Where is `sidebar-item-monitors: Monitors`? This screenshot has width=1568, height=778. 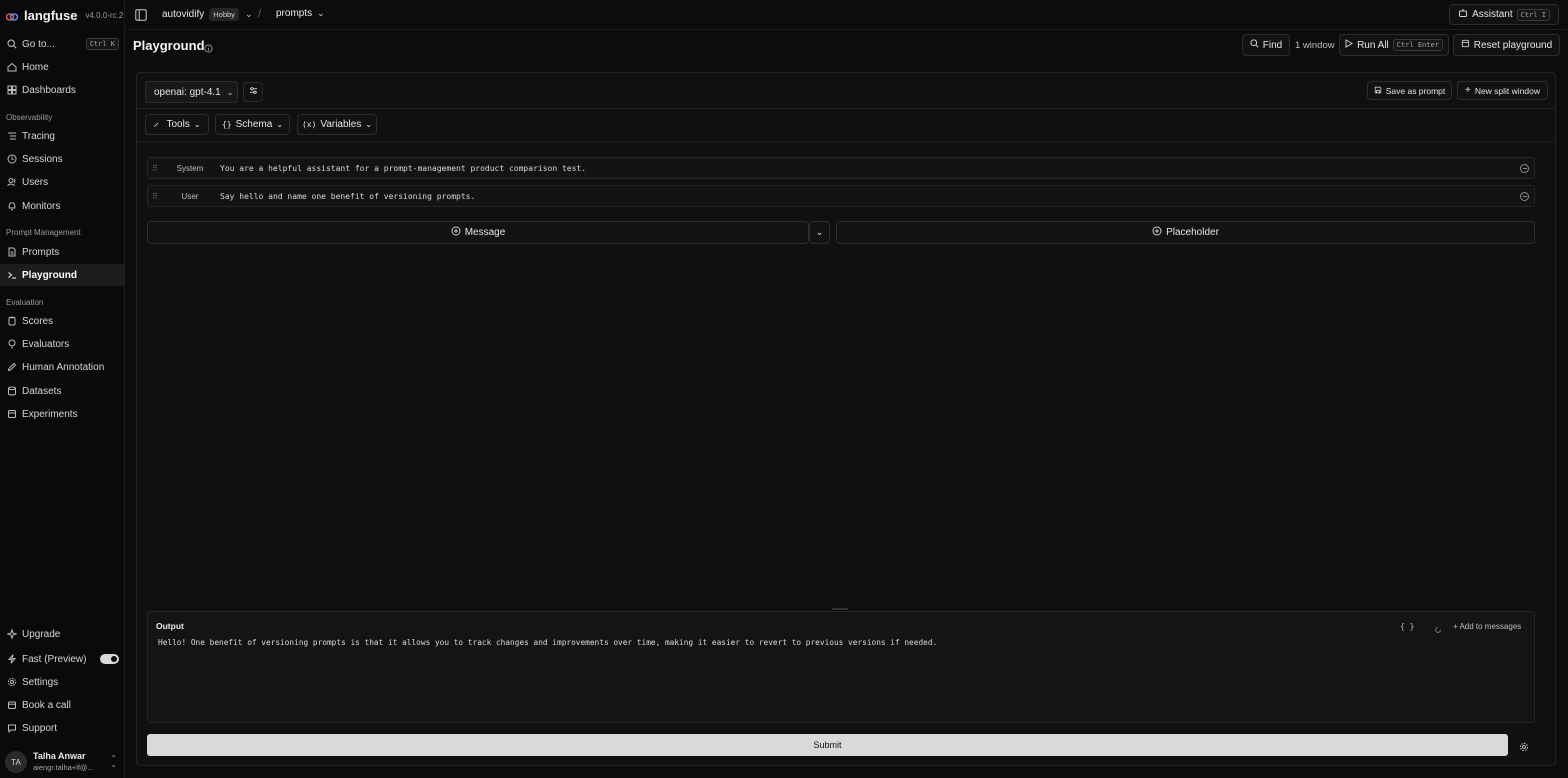 sidebar-item-monitors: Monitors is located at coordinates (62, 206).